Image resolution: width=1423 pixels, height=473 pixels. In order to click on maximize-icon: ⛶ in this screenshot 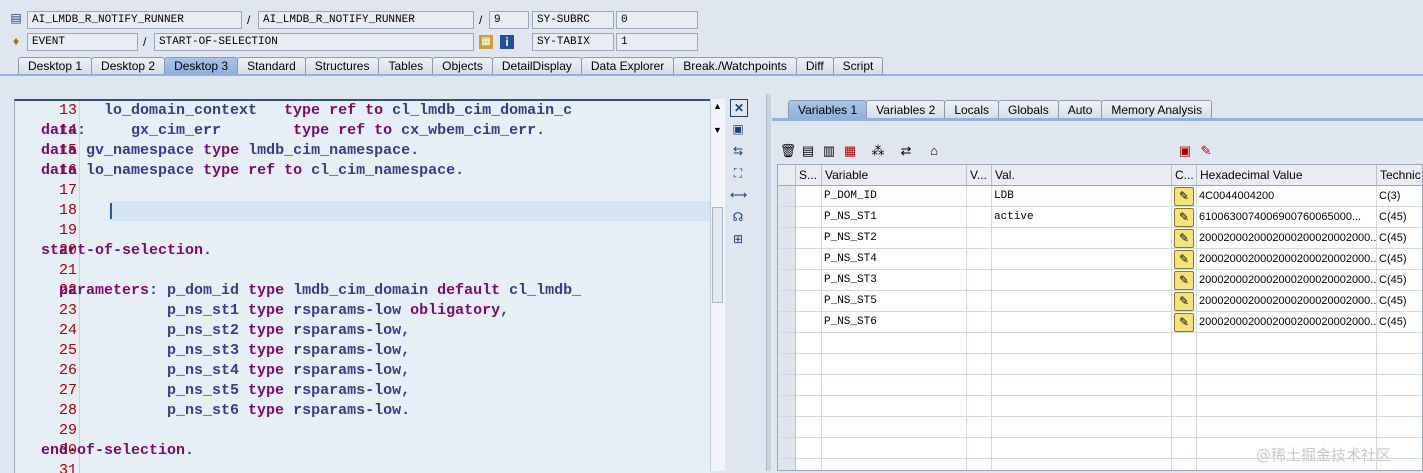, I will do `click(738, 173)`.